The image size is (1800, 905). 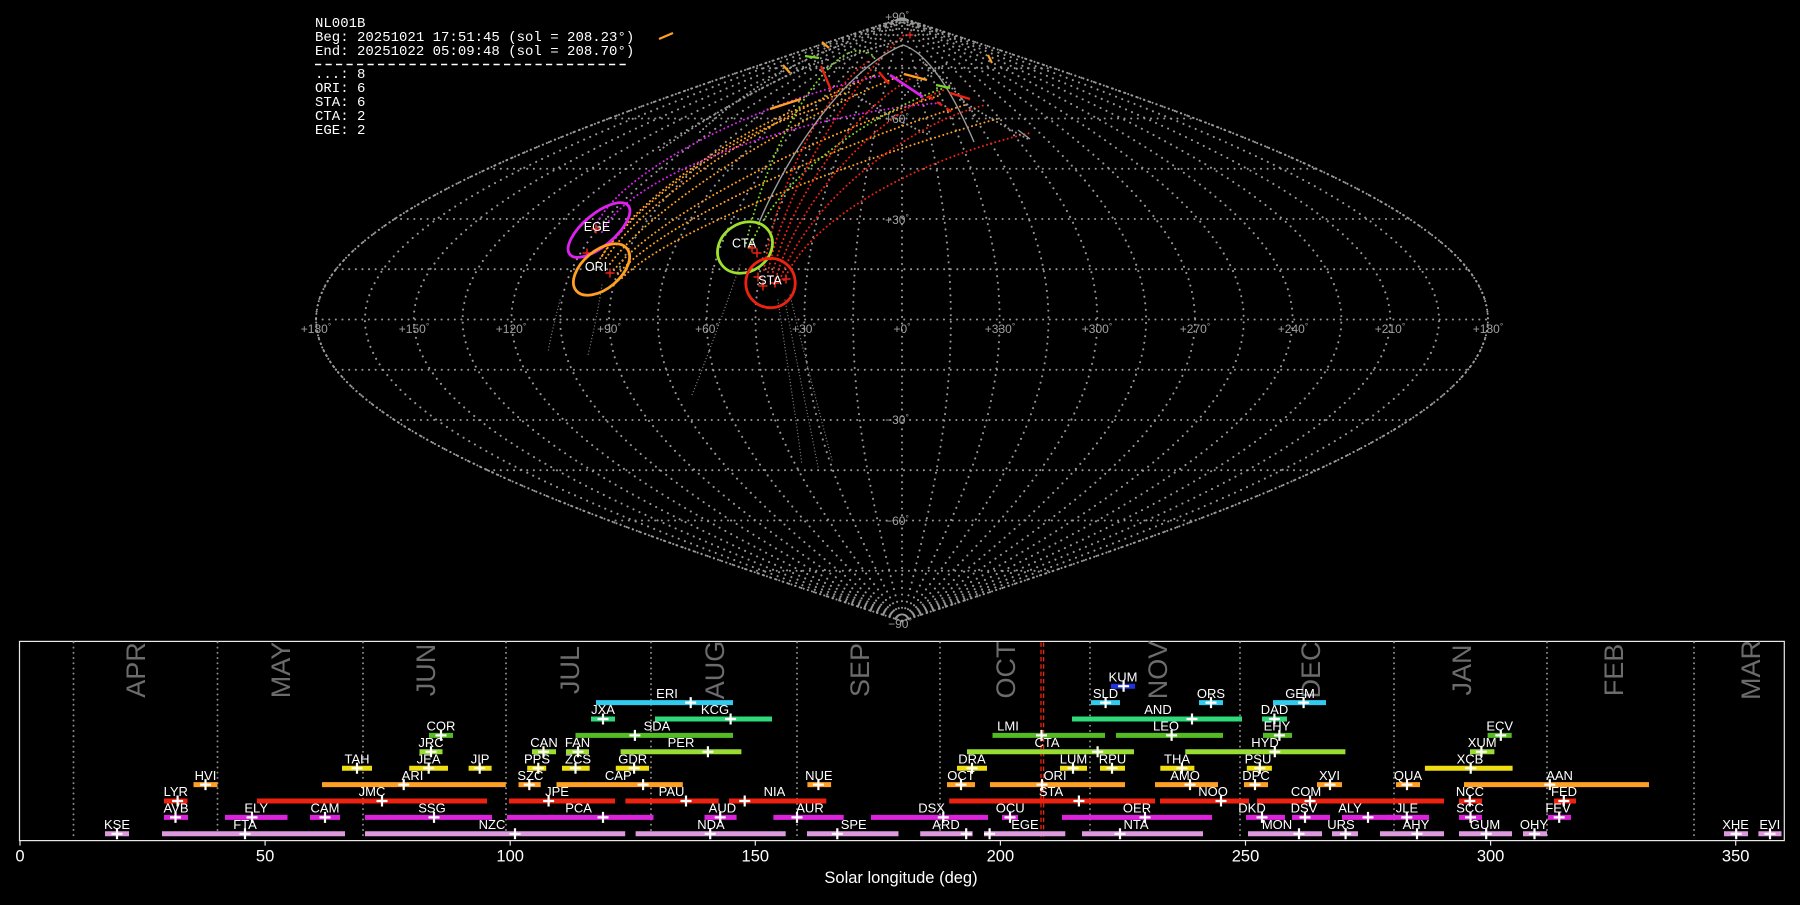 I want to click on svg-text:End: 20251022 05:09:48 (sol =: End: 20251022 05:09:48 (sol = 208.70°), so click(x=474, y=52).